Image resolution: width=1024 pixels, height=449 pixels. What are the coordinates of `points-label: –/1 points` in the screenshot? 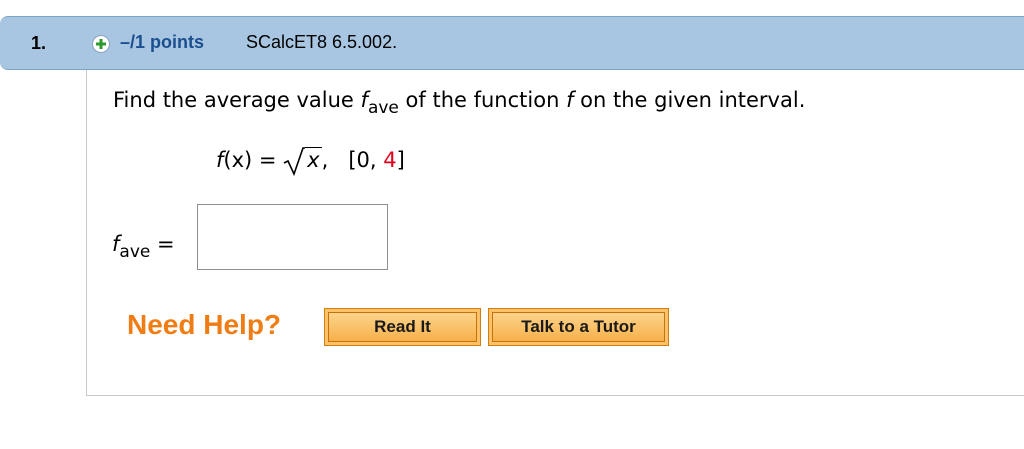 It's located at (162, 42).